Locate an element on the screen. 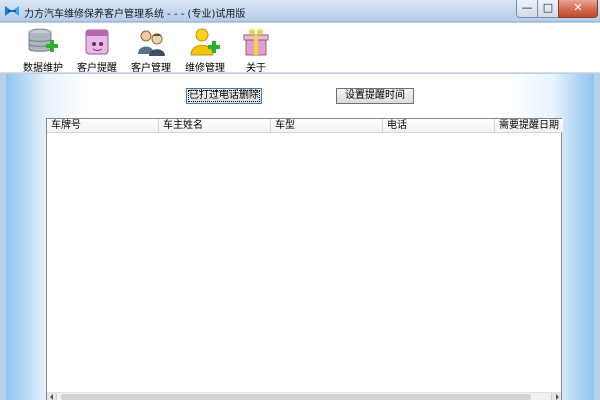  app-logo-icon is located at coordinates (12, 11).